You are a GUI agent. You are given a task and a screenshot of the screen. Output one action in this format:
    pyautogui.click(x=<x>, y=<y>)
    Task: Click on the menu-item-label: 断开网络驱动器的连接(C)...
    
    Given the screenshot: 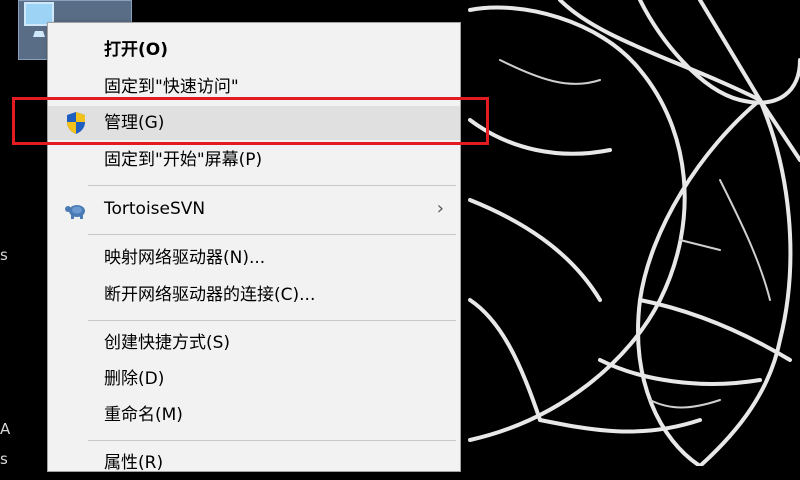 What is the action you would take?
    pyautogui.click(x=210, y=295)
    